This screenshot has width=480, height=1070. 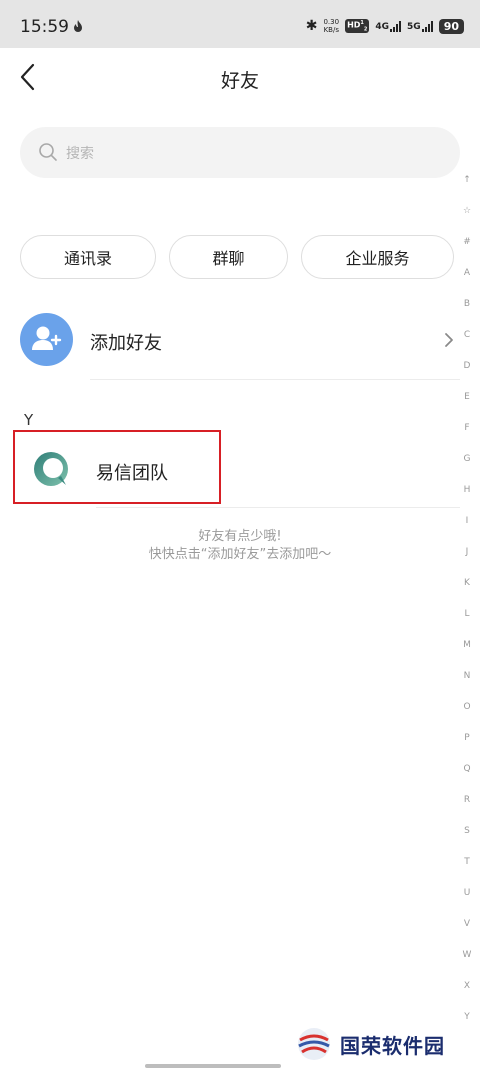 What do you see at coordinates (467, 712) in the screenshot?
I see `alpha-index-item: O` at bounding box center [467, 712].